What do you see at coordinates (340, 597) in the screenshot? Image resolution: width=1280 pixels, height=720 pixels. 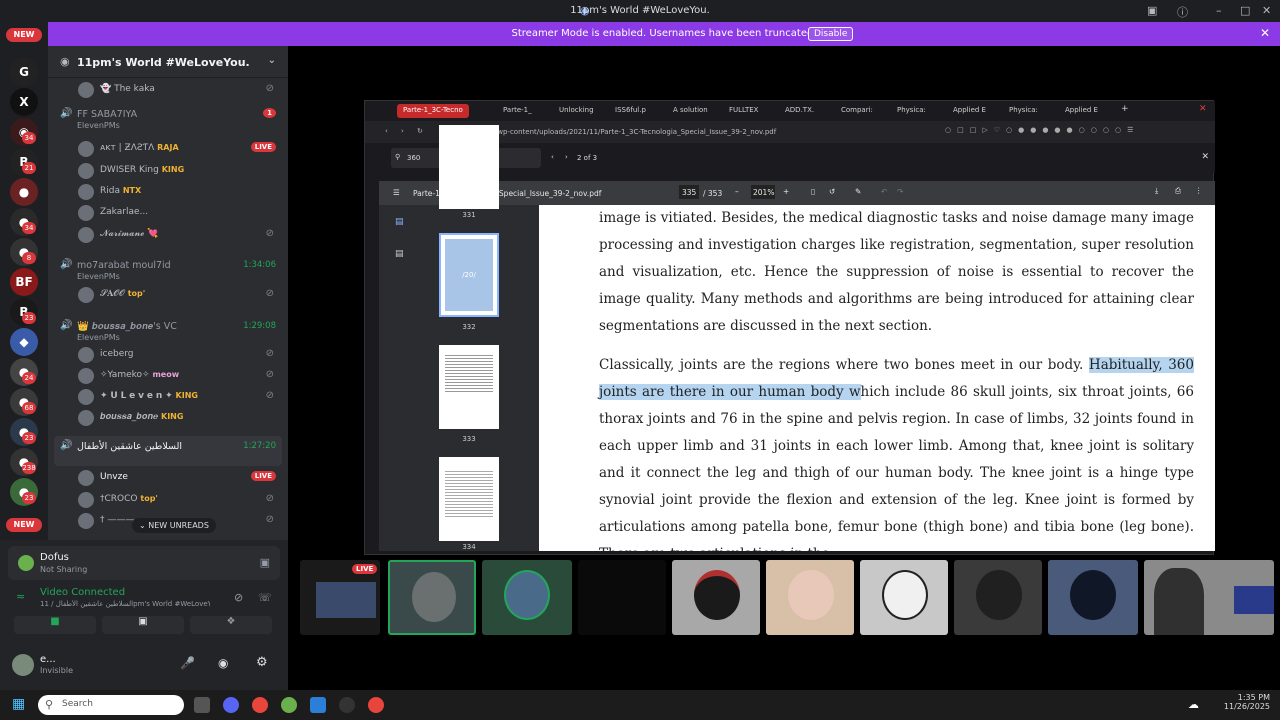 I see `stream-tile: LIVE` at bounding box center [340, 597].